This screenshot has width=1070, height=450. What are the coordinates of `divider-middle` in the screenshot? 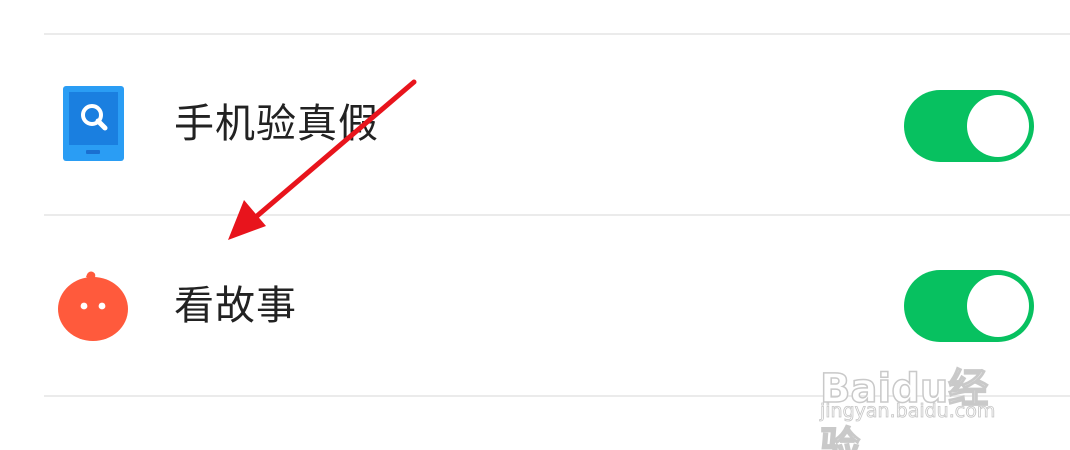 It's located at (557, 215).